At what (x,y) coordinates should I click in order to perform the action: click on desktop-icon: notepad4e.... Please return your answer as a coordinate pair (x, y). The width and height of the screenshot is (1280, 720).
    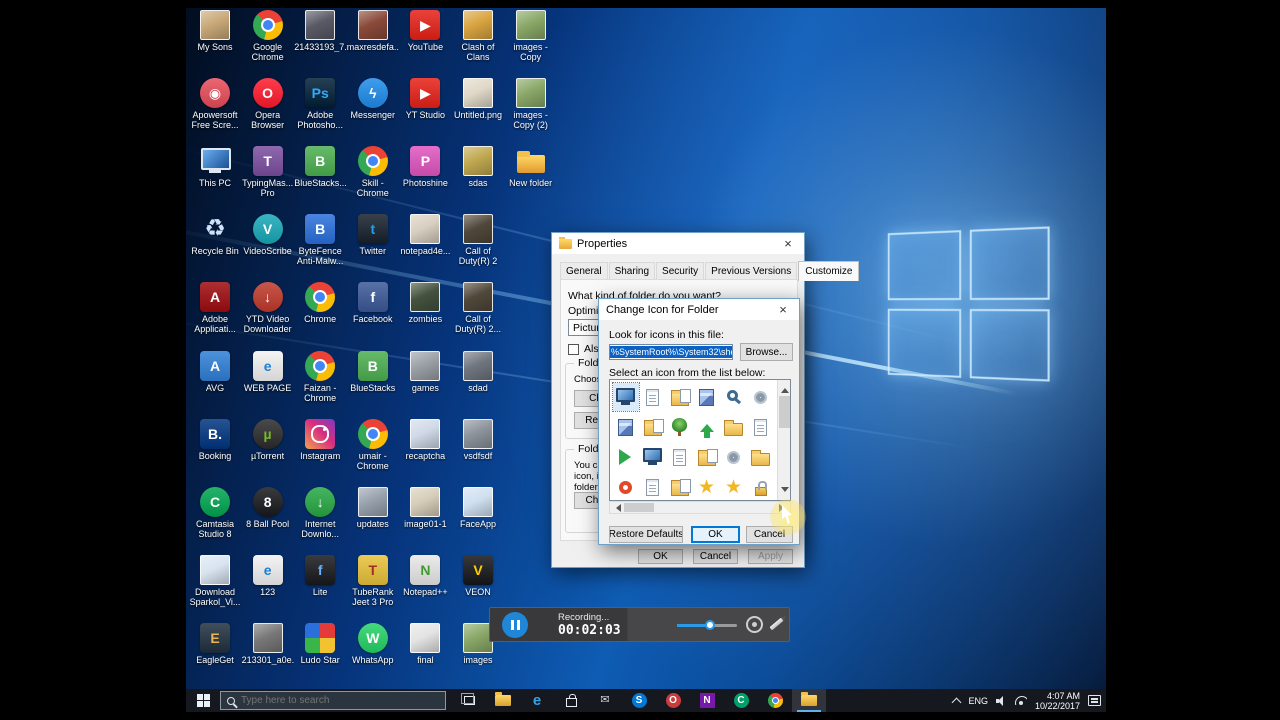
    Looking at the image, I should click on (425, 235).